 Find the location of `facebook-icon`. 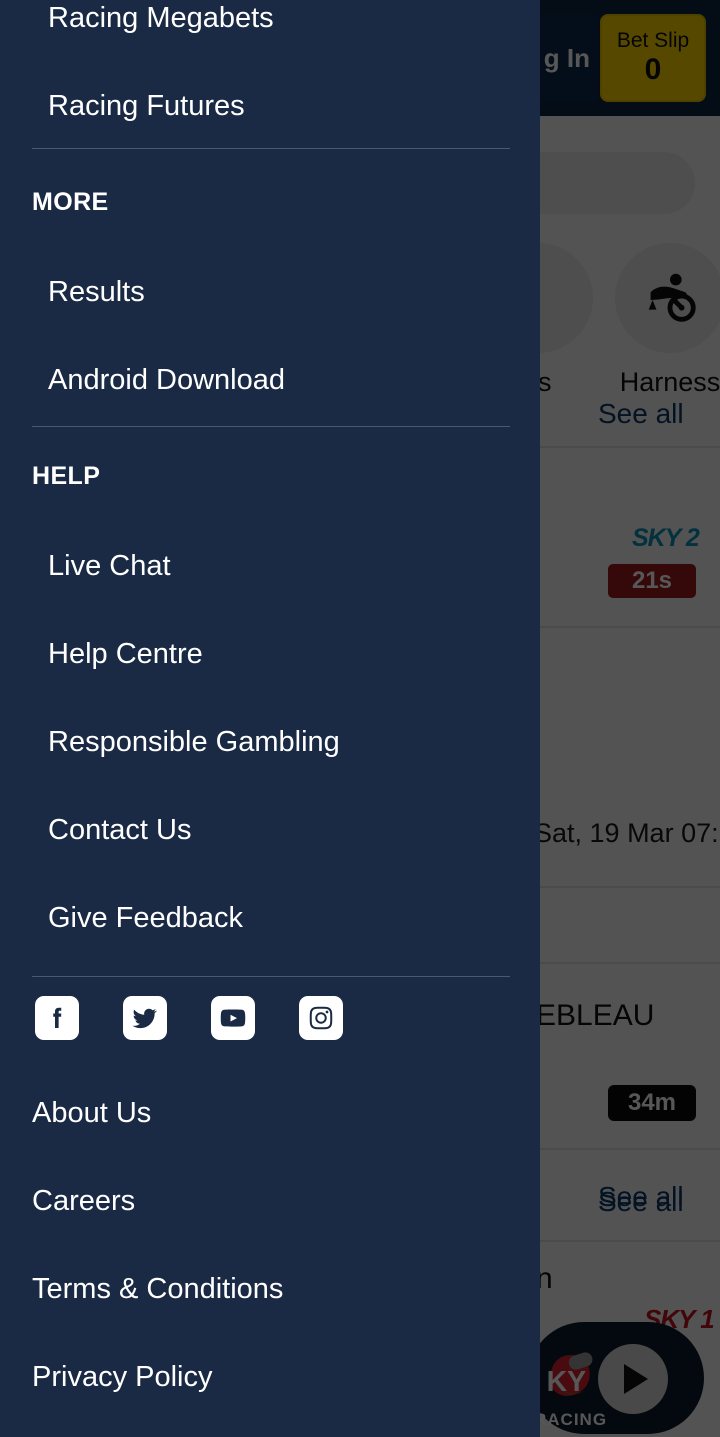

facebook-icon is located at coordinates (57, 1018).